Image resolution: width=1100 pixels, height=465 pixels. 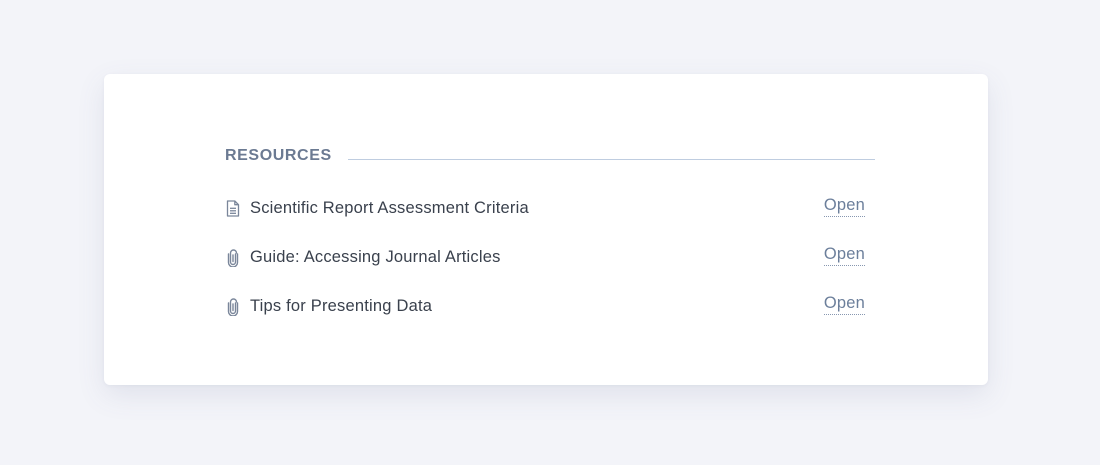 I want to click on list-item: Tips for Presenting Data Open, so click(x=550, y=306).